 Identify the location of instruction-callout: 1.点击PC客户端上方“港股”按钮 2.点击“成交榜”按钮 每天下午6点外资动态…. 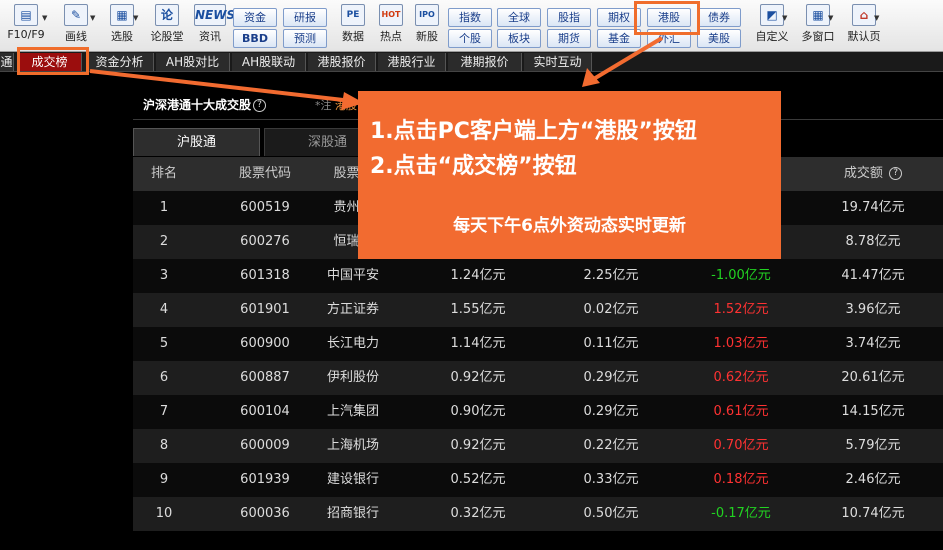
(569, 175).